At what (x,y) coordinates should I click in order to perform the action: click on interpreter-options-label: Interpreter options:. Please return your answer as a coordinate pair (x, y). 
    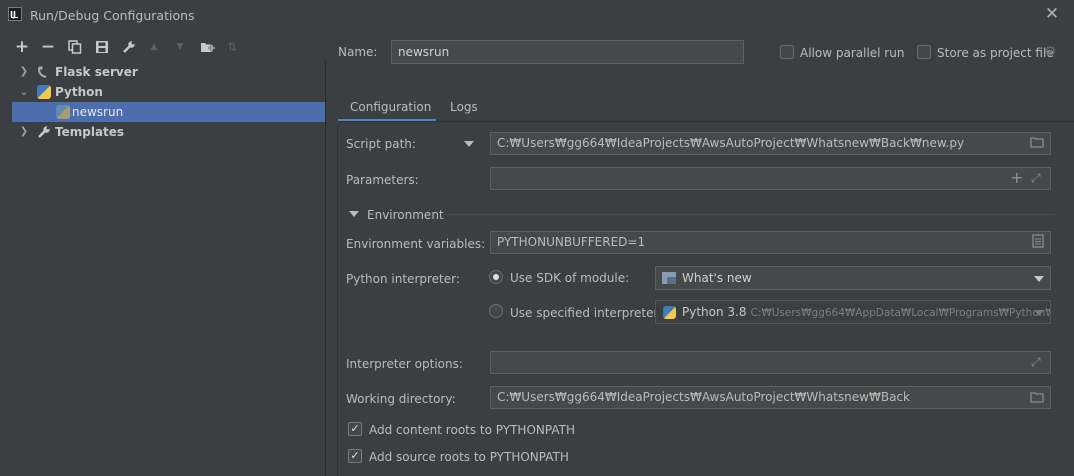
    Looking at the image, I should click on (404, 364).